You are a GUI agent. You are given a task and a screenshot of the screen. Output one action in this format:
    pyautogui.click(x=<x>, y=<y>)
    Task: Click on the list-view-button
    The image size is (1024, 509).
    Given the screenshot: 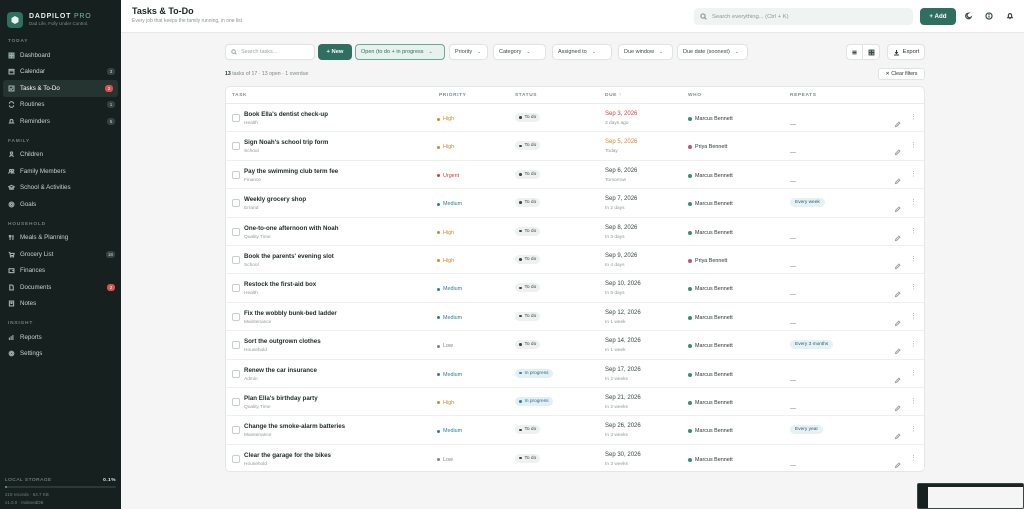 What is the action you would take?
    pyautogui.click(x=854, y=52)
    